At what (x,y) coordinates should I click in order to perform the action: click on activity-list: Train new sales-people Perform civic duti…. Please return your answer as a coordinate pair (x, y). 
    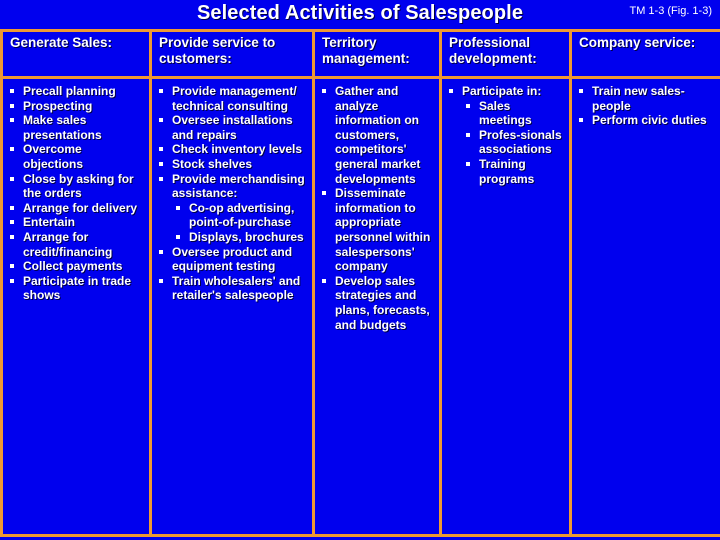
    Looking at the image, I should click on (646, 106).